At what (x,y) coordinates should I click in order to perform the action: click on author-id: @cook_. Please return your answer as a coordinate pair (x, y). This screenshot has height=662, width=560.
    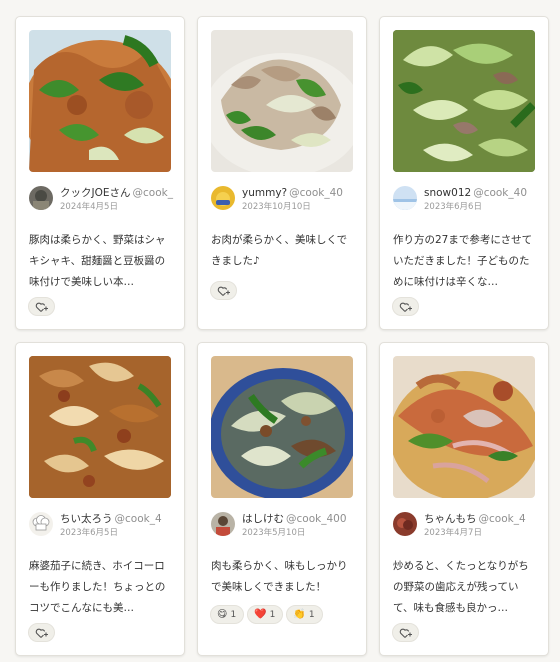
    Looking at the image, I should click on (152, 193).